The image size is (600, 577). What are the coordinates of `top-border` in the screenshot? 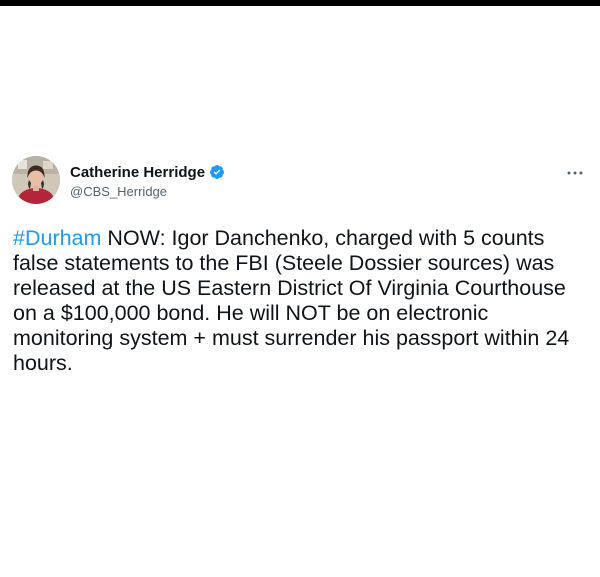 It's located at (300, 3).